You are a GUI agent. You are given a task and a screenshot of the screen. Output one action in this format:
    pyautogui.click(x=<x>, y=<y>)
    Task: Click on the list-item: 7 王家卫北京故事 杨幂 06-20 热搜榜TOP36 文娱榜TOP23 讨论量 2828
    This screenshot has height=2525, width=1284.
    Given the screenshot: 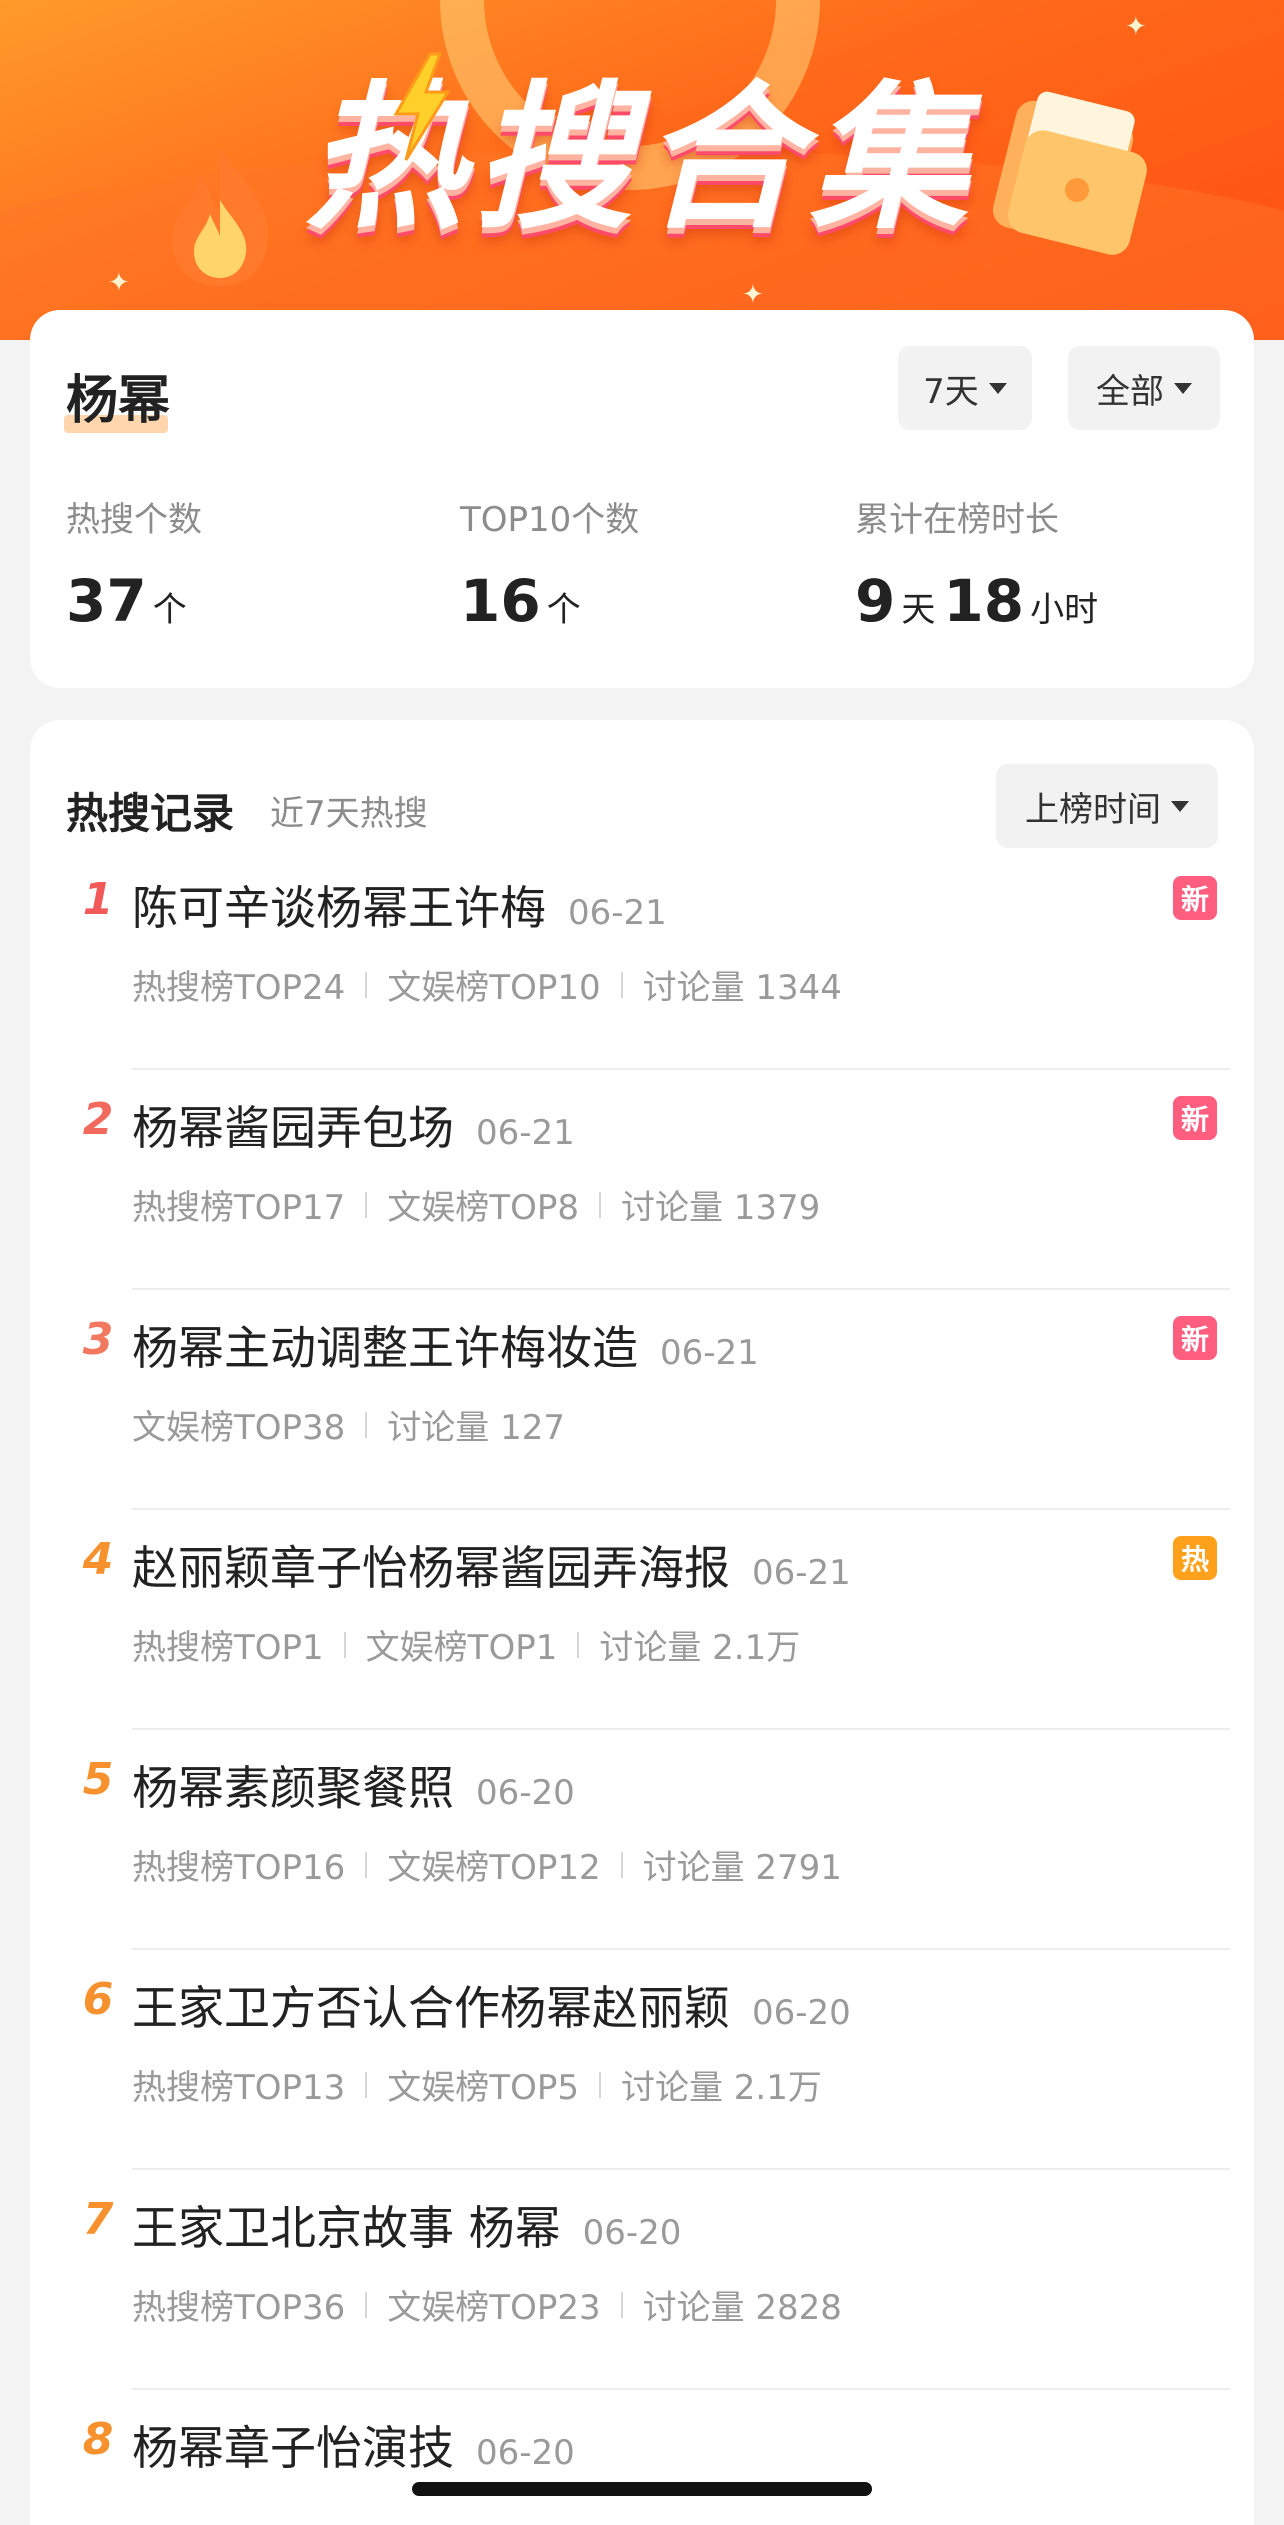 What is the action you would take?
    pyautogui.click(x=642, y=2280)
    